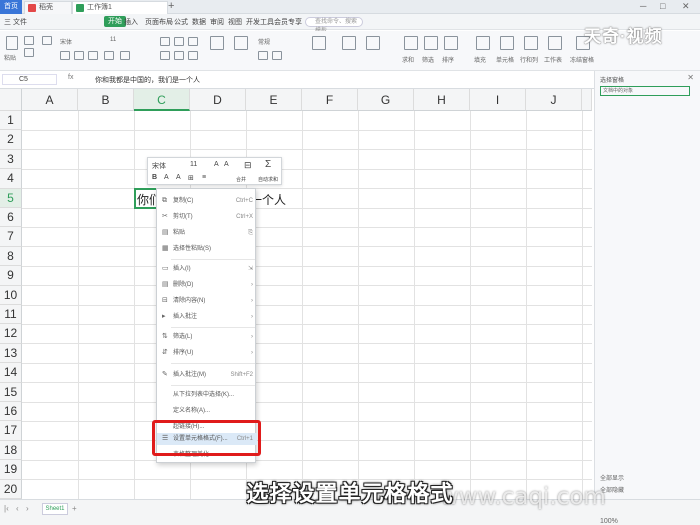 Image resolution: width=700 pixels, height=525 pixels. What do you see at coordinates (165, 55) in the screenshot?
I see `align-left-icon` at bounding box center [165, 55].